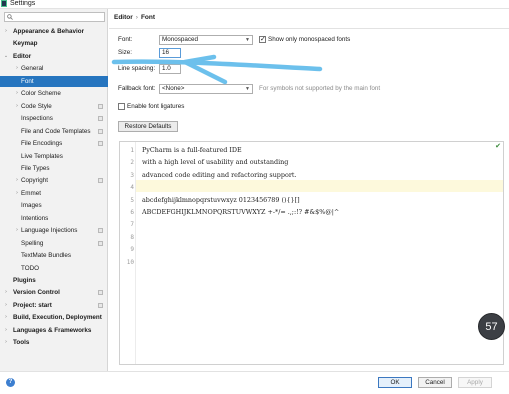 This screenshot has height=394, width=509. What do you see at coordinates (54, 193) in the screenshot?
I see `sidebar-item-emmet: › Emmet` at bounding box center [54, 193].